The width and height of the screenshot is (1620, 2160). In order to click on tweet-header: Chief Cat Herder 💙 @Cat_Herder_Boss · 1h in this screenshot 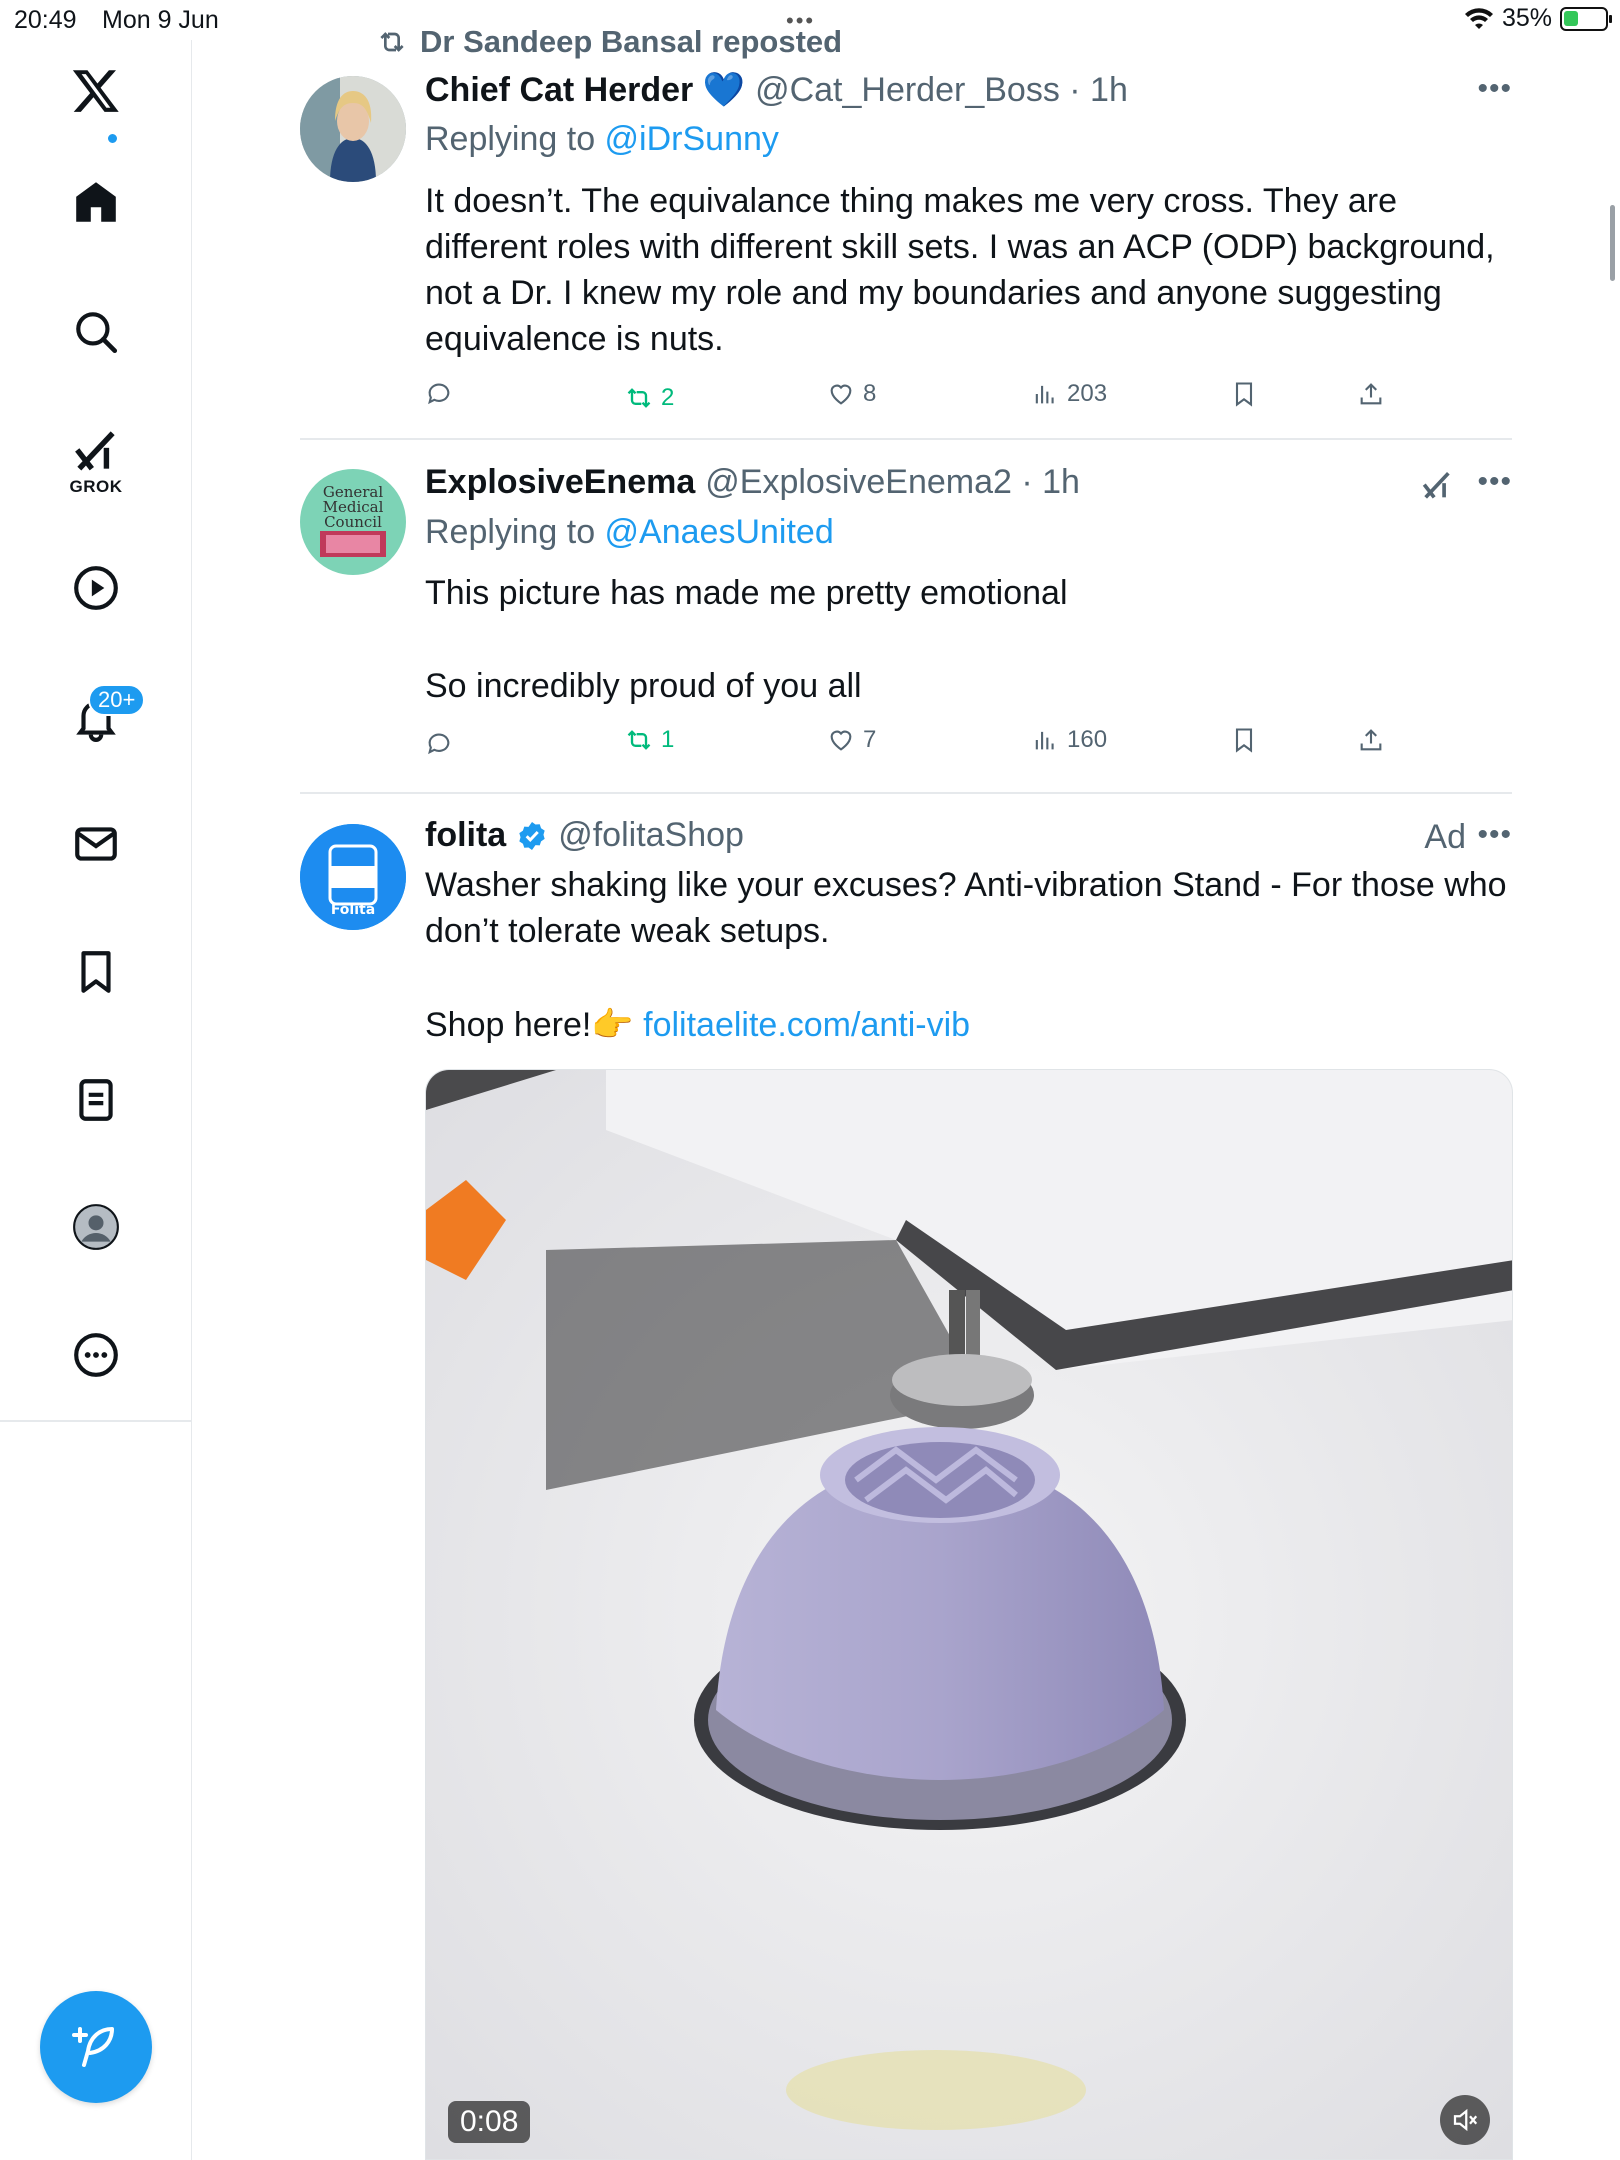, I will do `click(776, 90)`.